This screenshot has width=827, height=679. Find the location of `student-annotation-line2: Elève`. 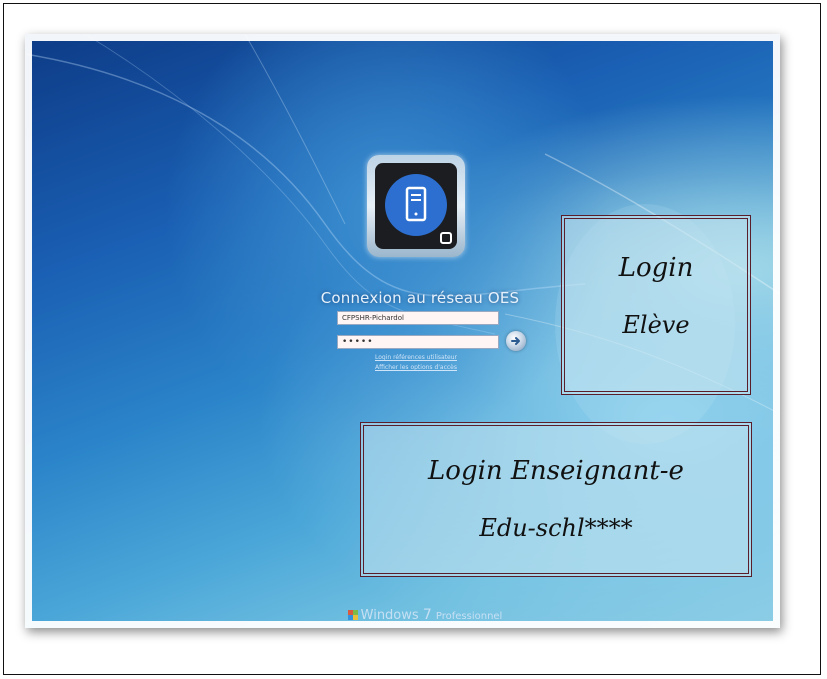

student-annotation-line2: Elève is located at coordinates (656, 325).